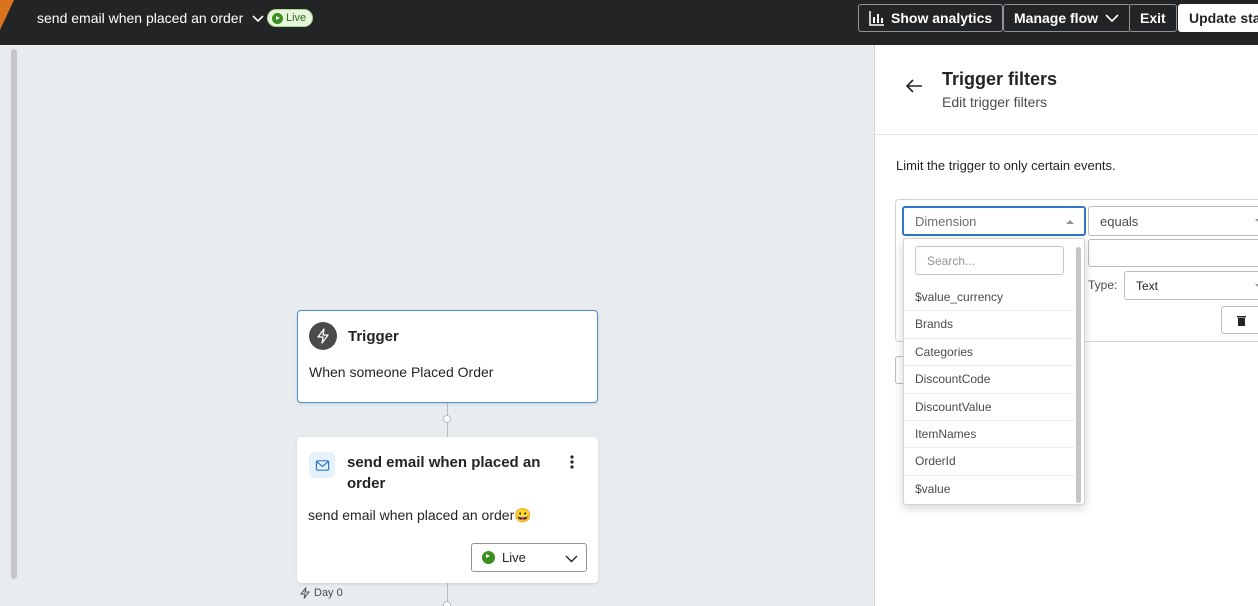 The image size is (1258, 606). Describe the element at coordinates (1078, 375) in the screenshot. I see `dropdown-scrollbar` at that location.